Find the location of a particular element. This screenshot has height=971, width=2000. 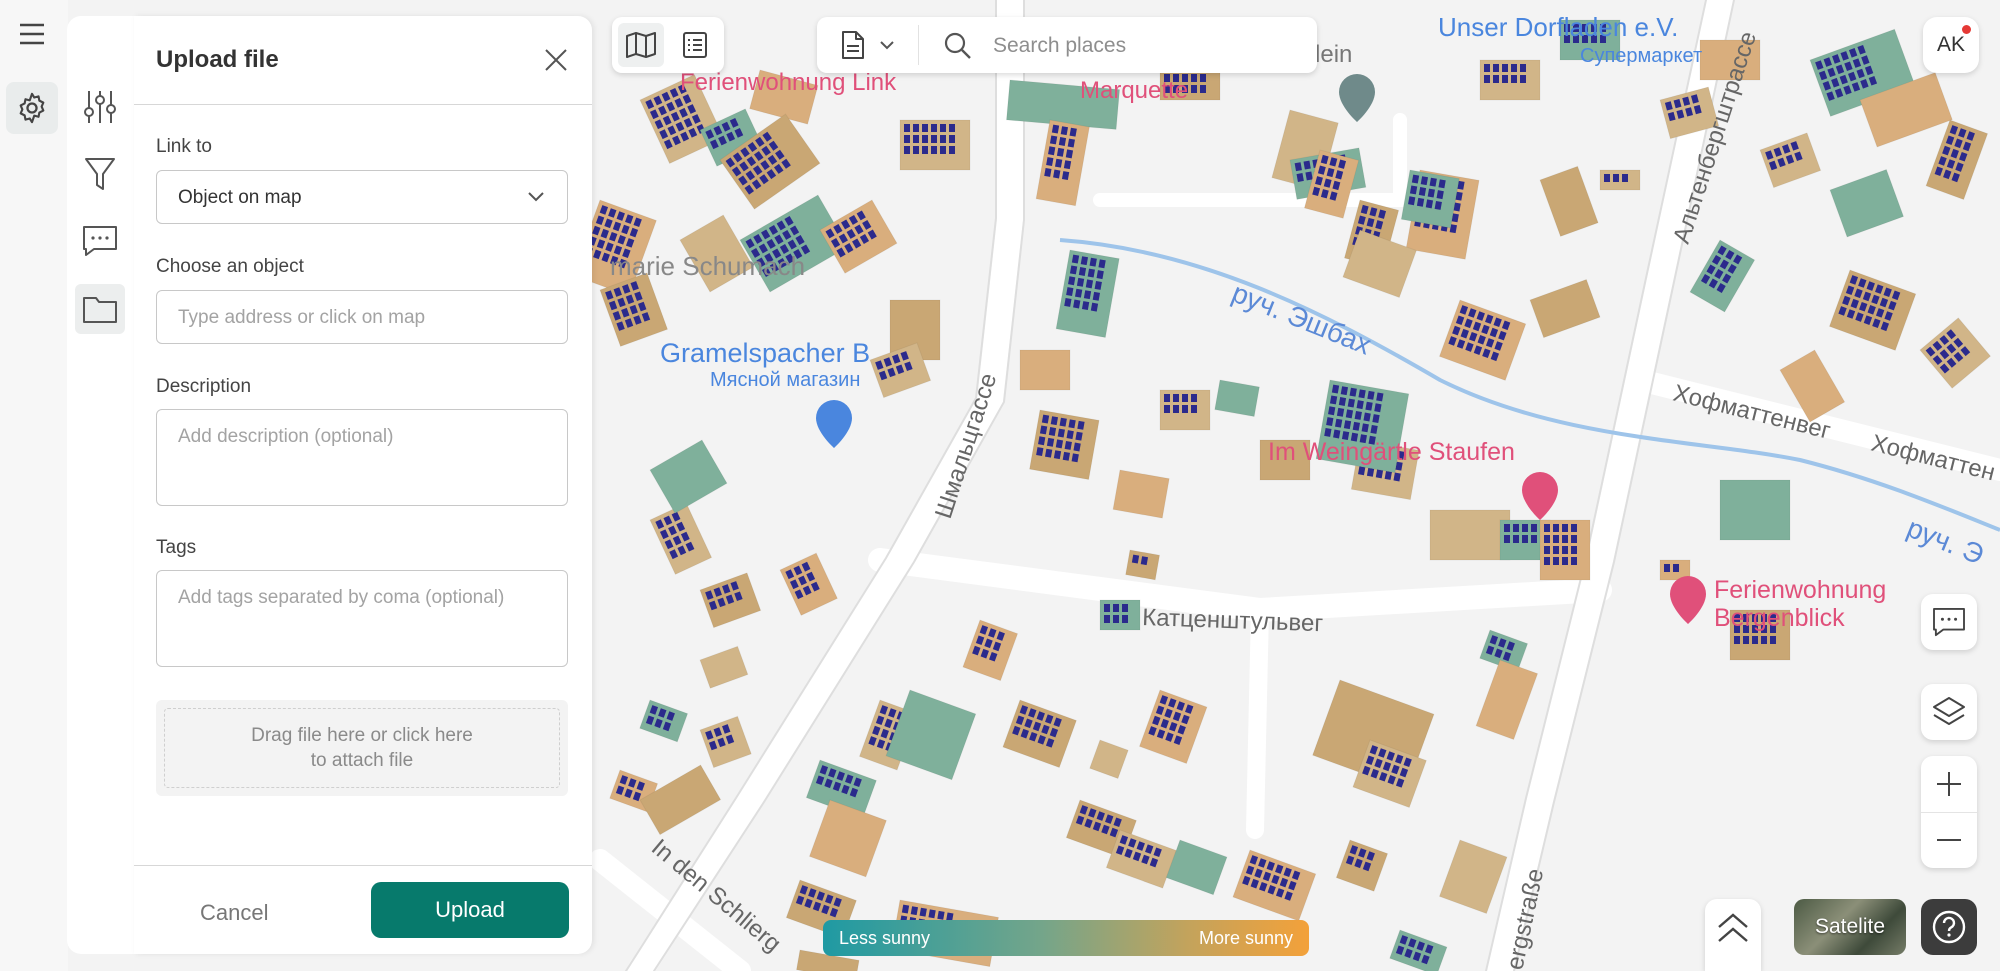

comment-mode-button is located at coordinates (1949, 622).